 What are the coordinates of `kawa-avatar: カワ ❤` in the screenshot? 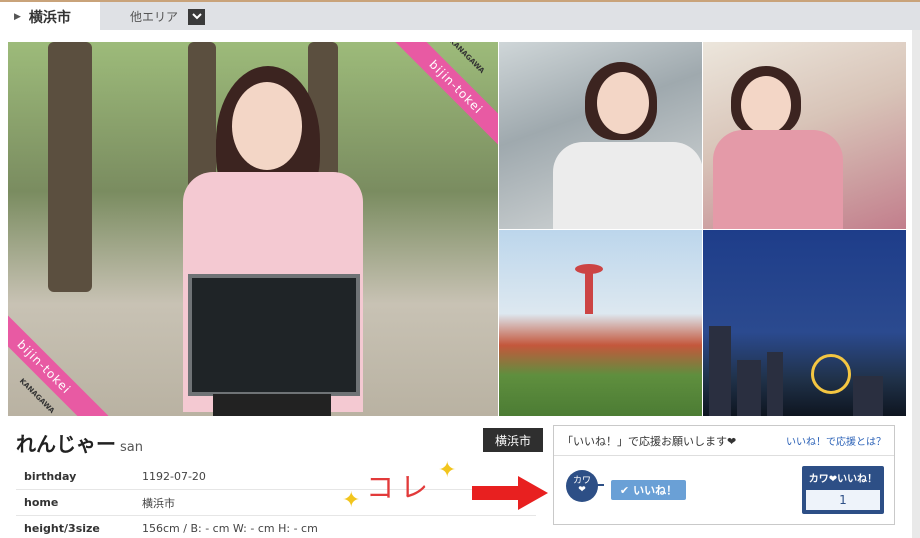 It's located at (582, 486).